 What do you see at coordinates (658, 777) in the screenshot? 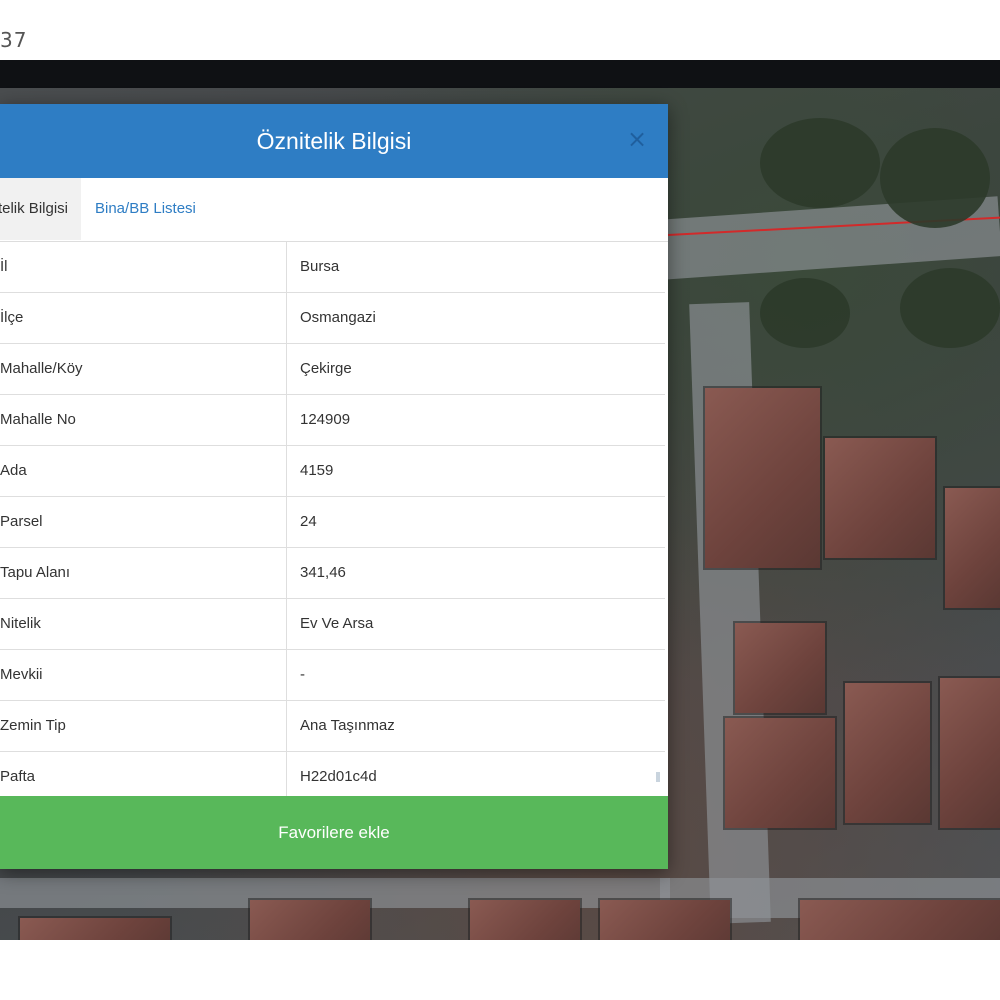
I see `scrollbar-indicator` at bounding box center [658, 777].